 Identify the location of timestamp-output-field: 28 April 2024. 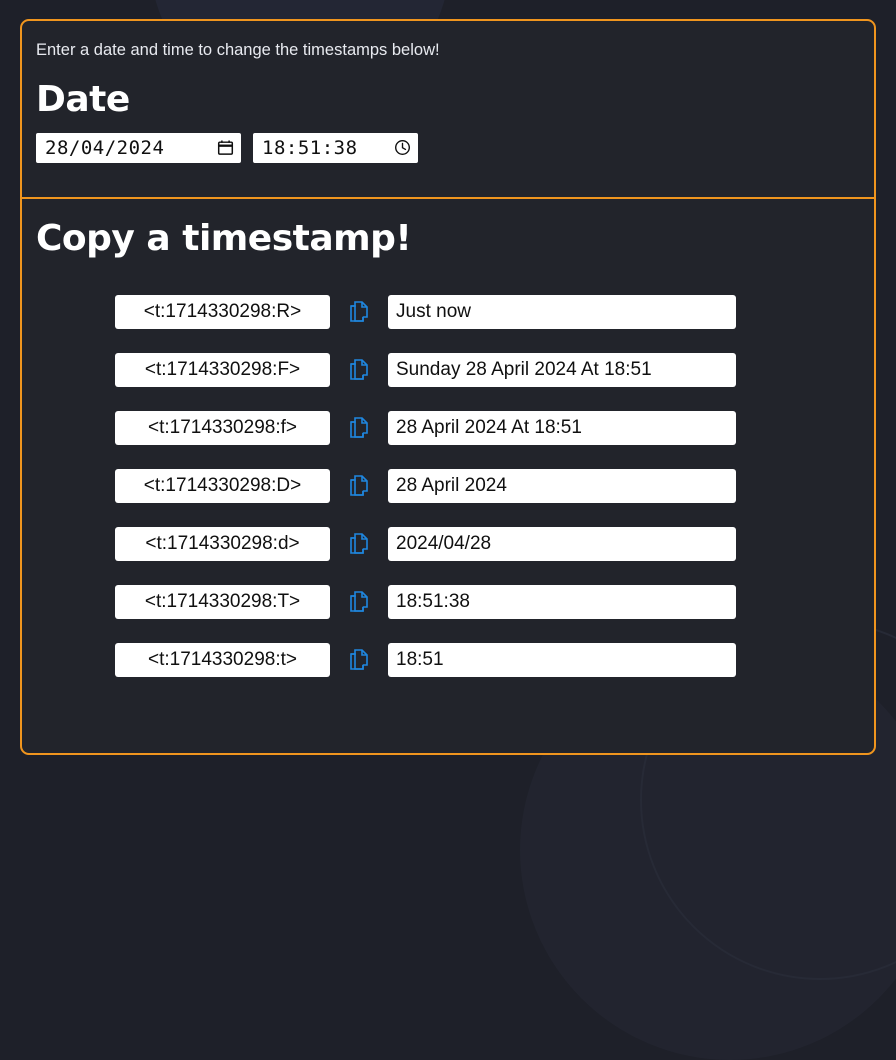
(562, 486).